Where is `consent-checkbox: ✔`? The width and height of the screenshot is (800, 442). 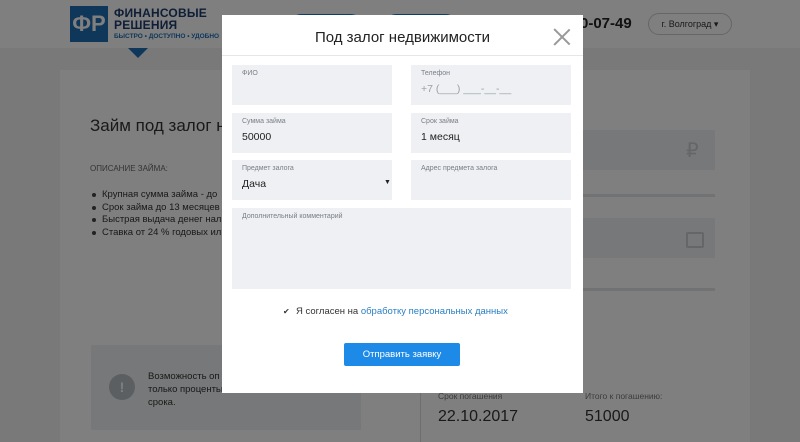 consent-checkbox: ✔ is located at coordinates (287, 312).